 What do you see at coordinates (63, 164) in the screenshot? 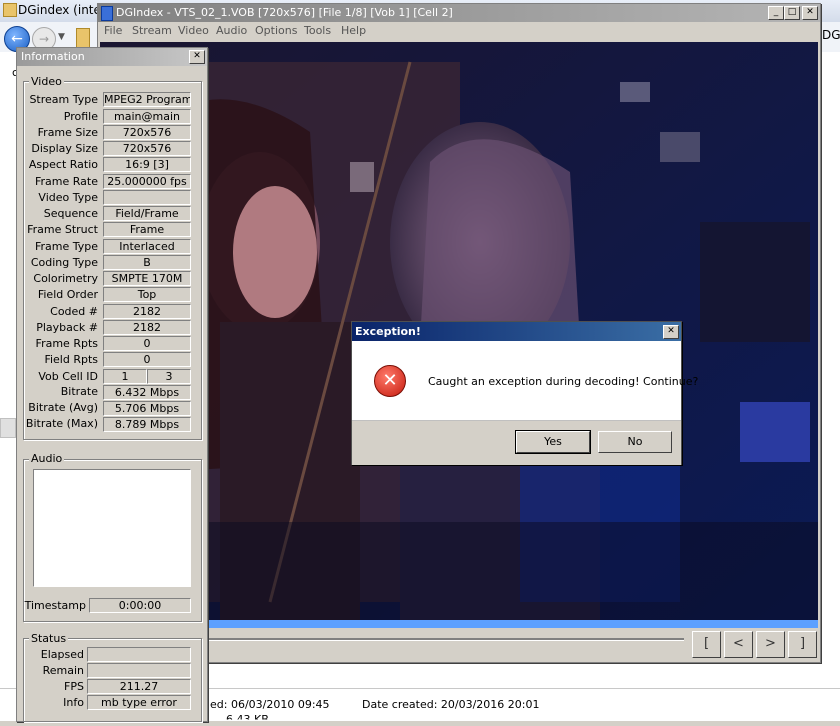
I see `aspect-ratio-label: Aspect Ratio` at bounding box center [63, 164].